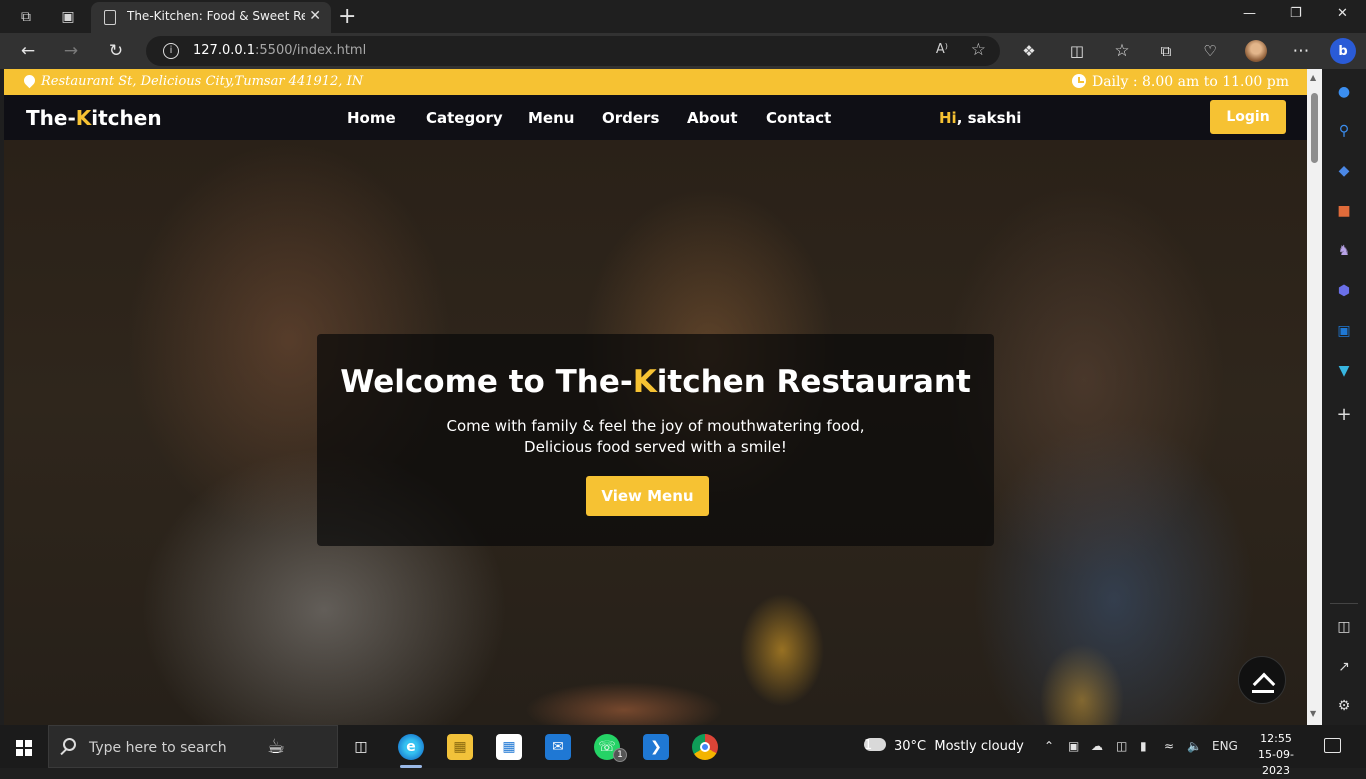 This screenshot has width=1366, height=779. I want to click on outlook-icon: ▣, so click(1344, 331).